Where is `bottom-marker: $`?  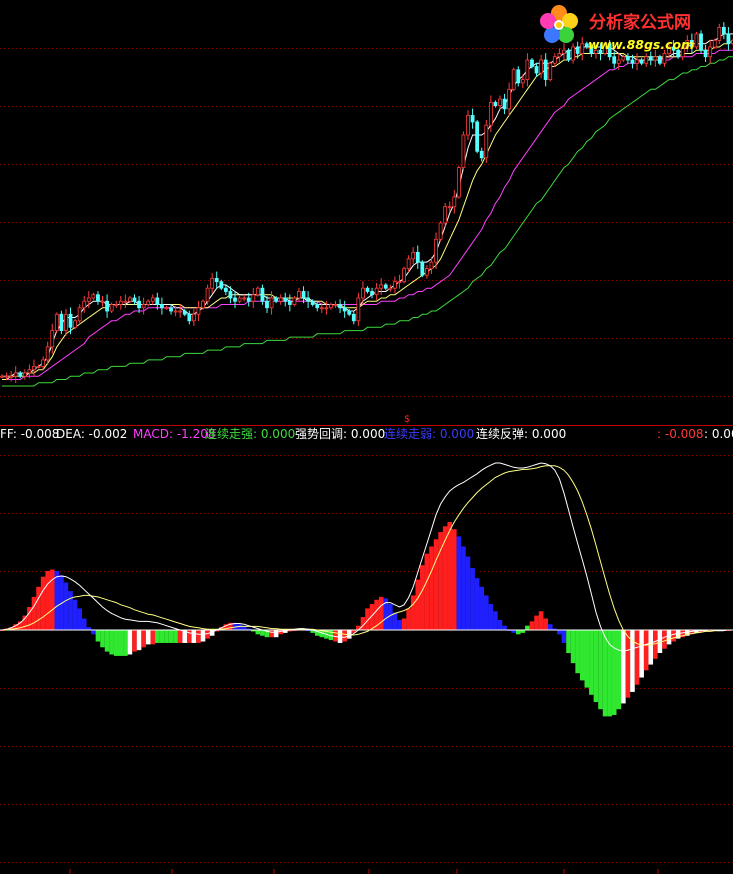
bottom-marker: $ is located at coordinates (407, 419).